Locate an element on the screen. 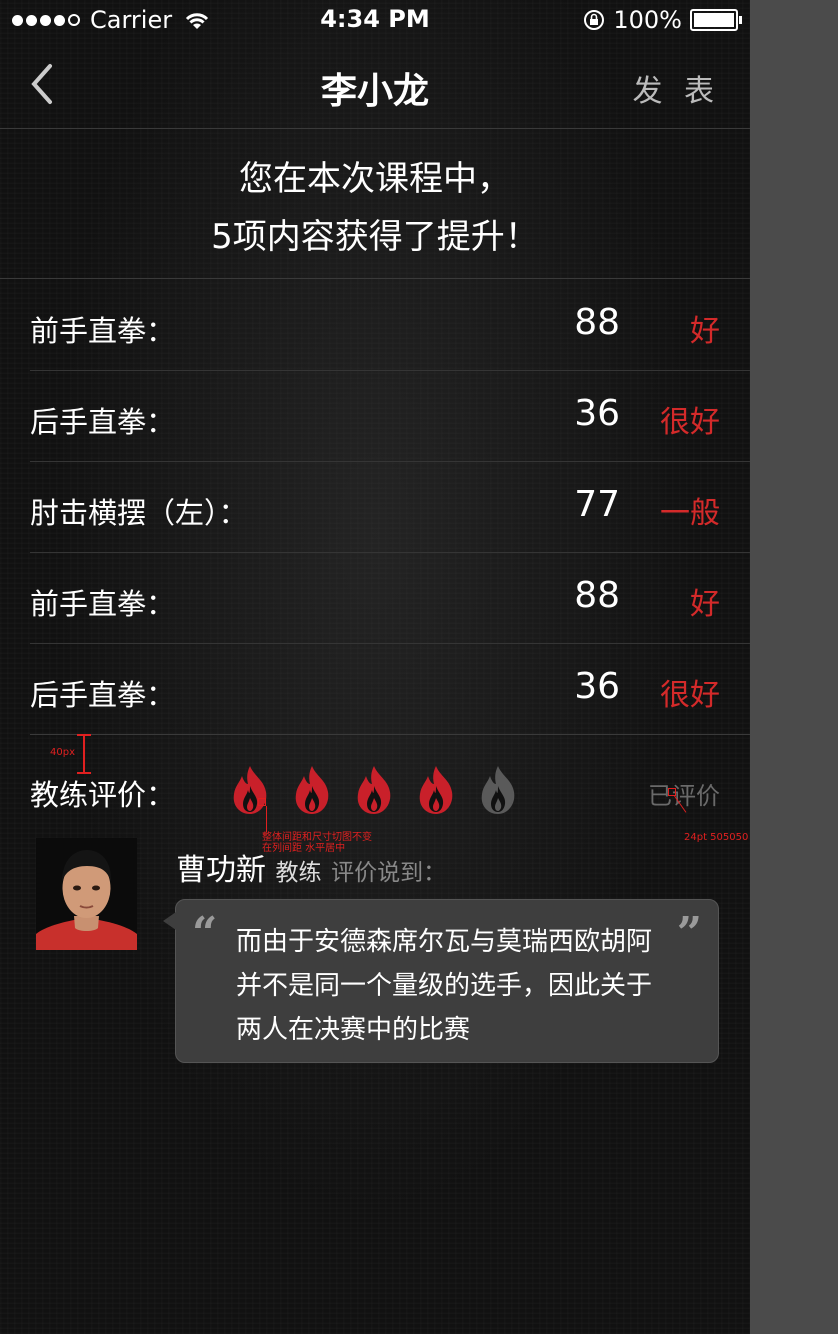 This screenshot has width=838, height=1334. result-row: 肘击横摆（左）： 77 一般 is located at coordinates (390, 507).